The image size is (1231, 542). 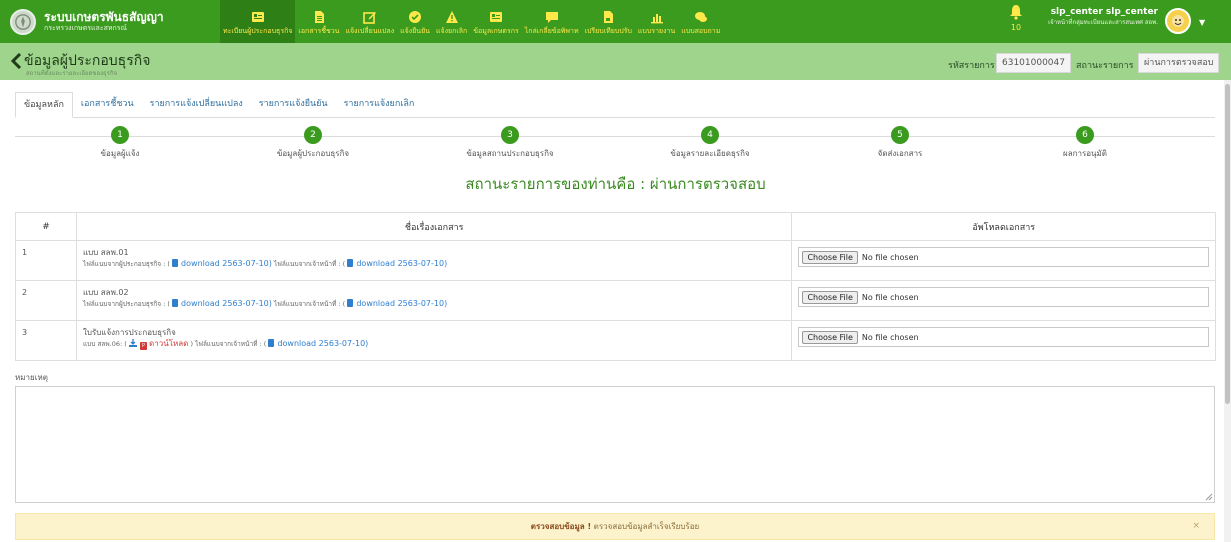 I want to click on close-icon: ×, so click(x=1196, y=526).